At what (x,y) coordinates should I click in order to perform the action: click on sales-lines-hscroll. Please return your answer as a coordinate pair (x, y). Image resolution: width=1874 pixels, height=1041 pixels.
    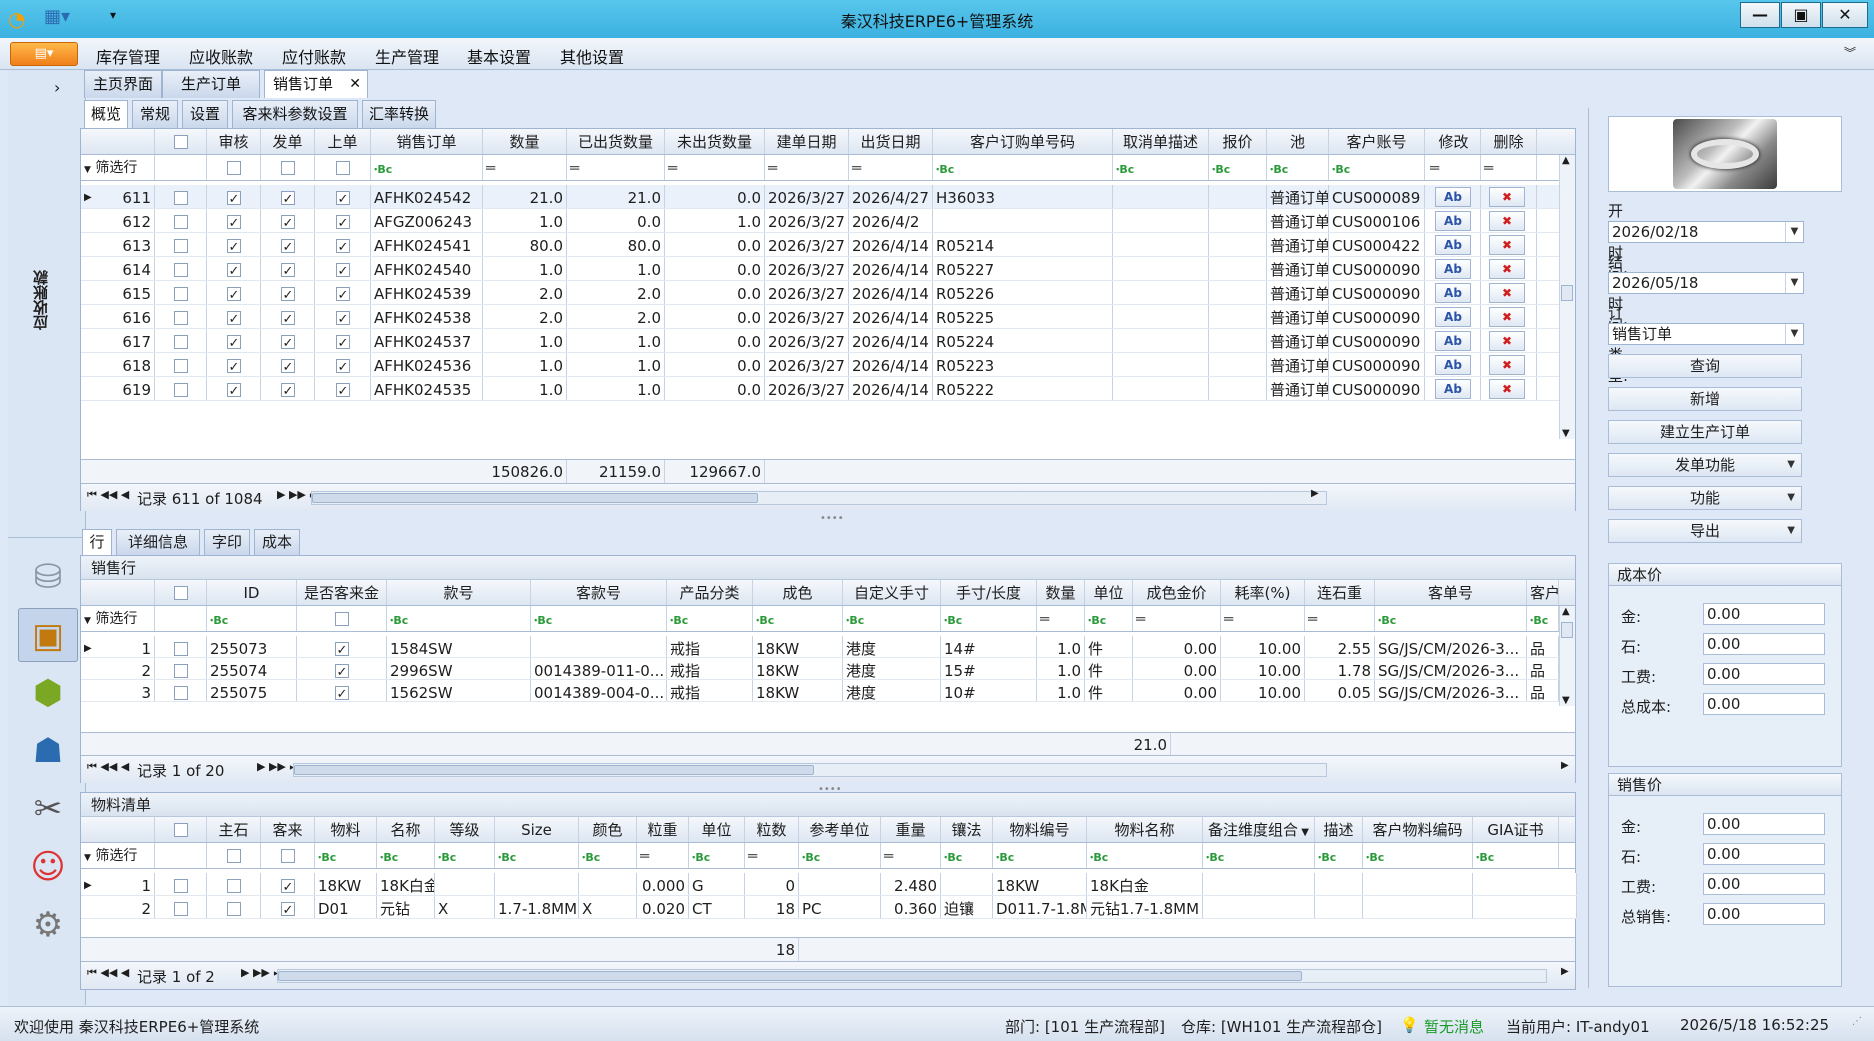
    Looking at the image, I should click on (810, 770).